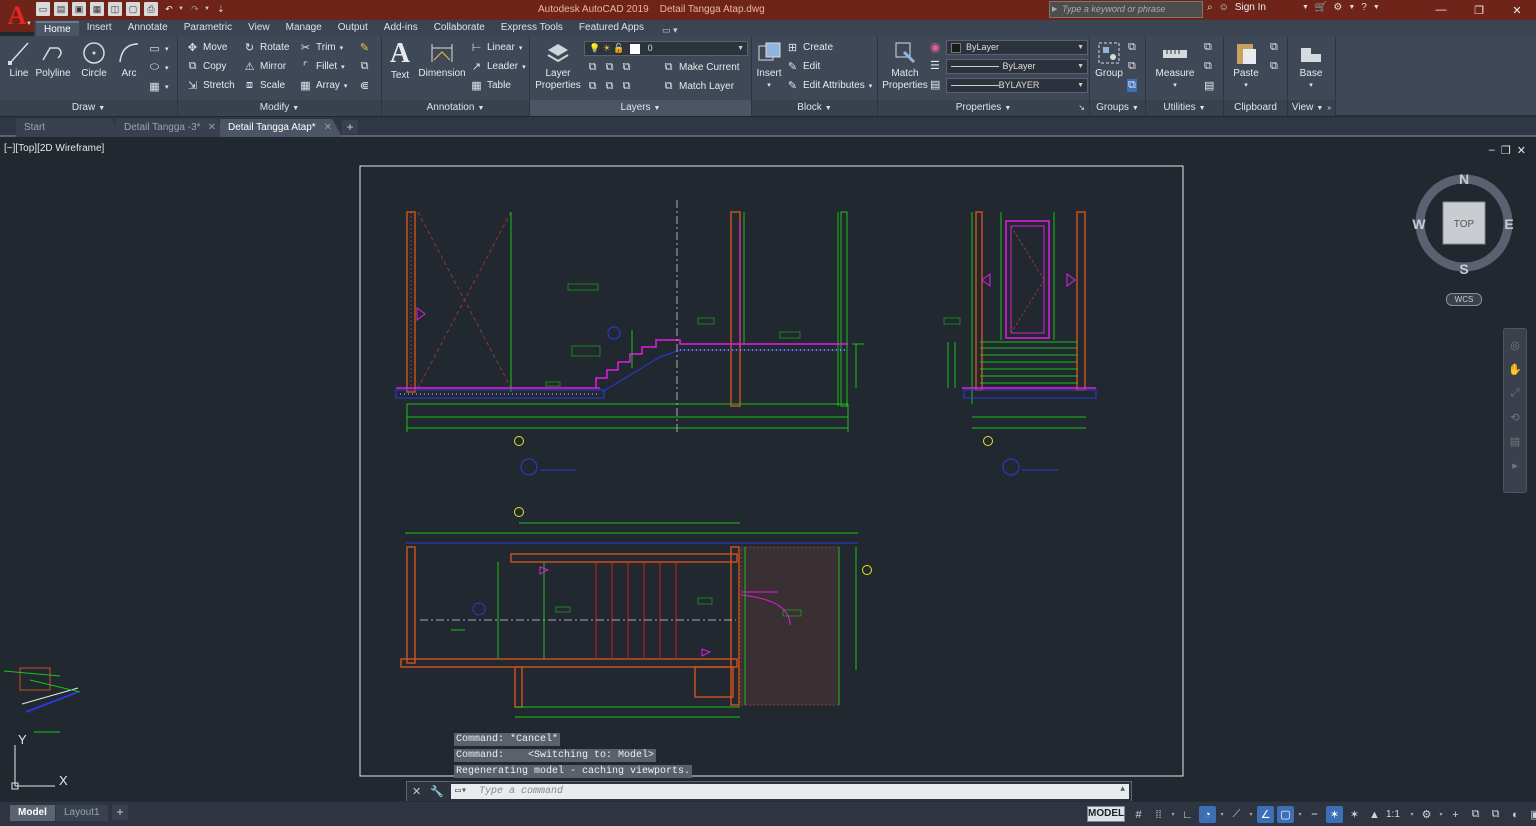 This screenshot has height=826, width=1536. I want to click on tab-view: View, so click(259, 28).